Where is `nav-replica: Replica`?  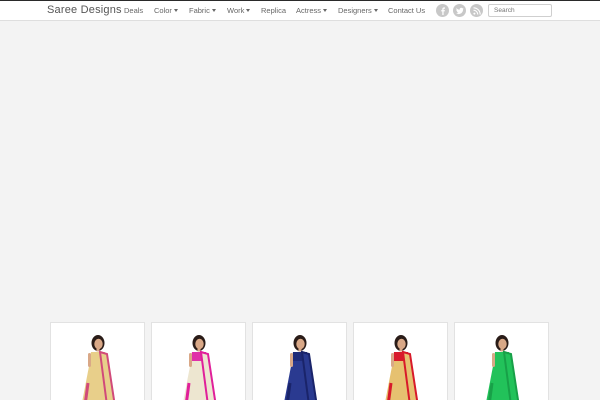 nav-replica: Replica is located at coordinates (273, 10).